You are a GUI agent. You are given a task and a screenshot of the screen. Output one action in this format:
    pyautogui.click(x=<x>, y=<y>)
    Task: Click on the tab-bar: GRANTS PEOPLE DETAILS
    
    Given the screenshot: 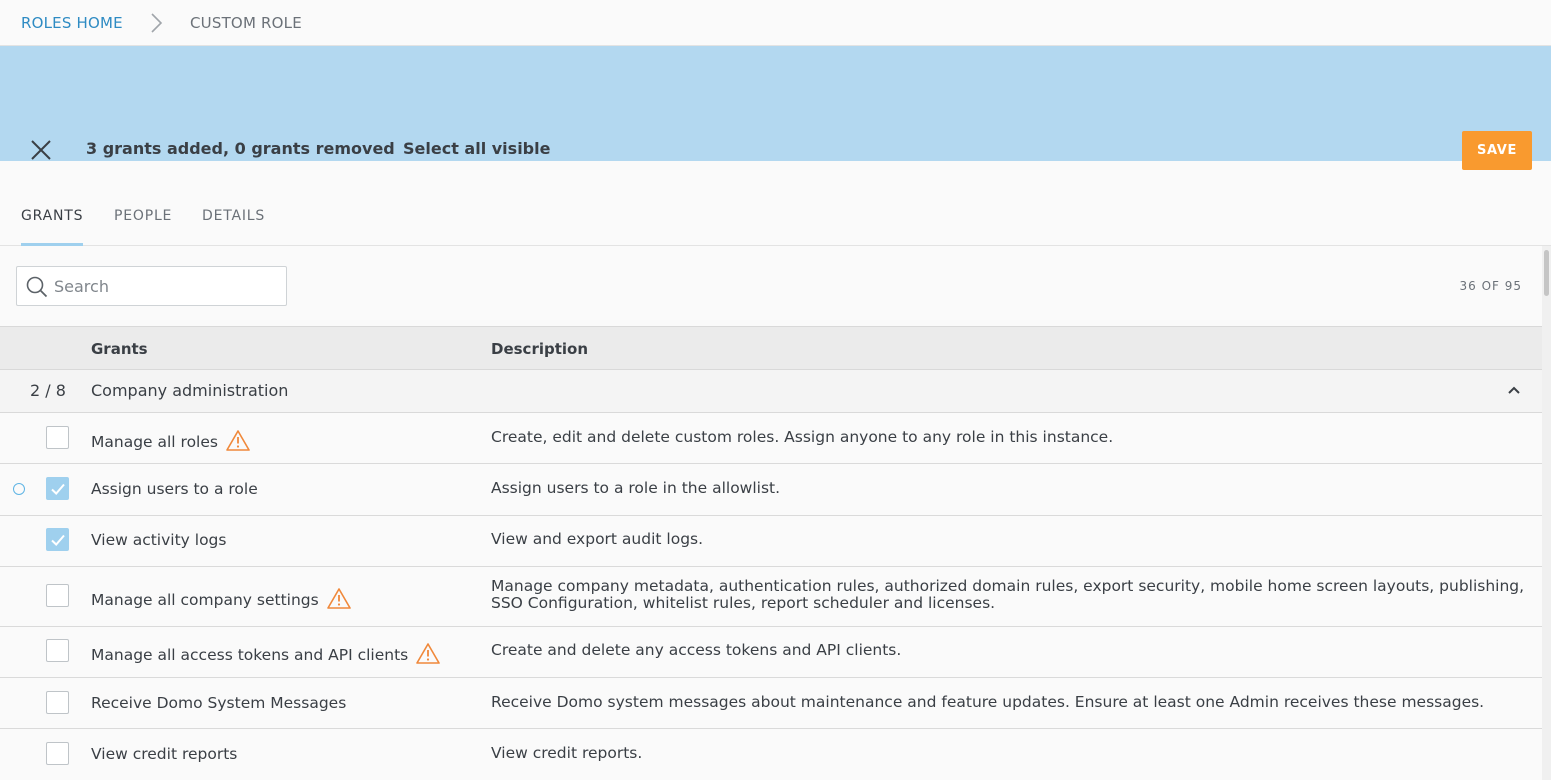 What is the action you would take?
    pyautogui.click(x=775, y=203)
    